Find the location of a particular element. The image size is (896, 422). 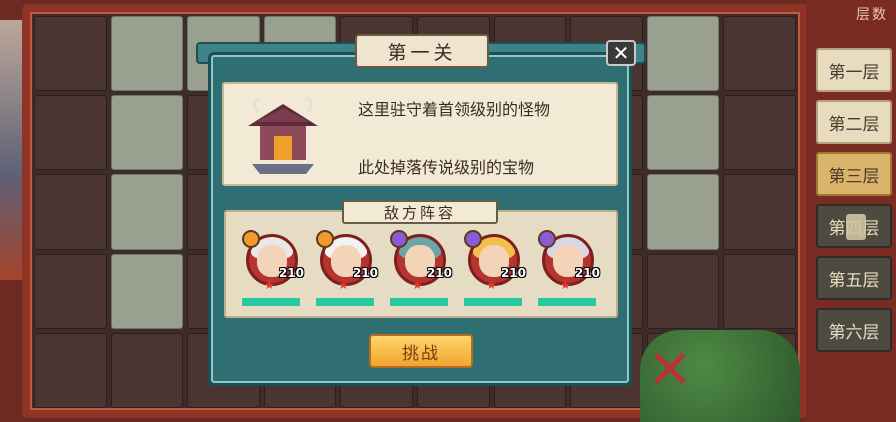

challenge-button: 挑战 is located at coordinates (421, 351).